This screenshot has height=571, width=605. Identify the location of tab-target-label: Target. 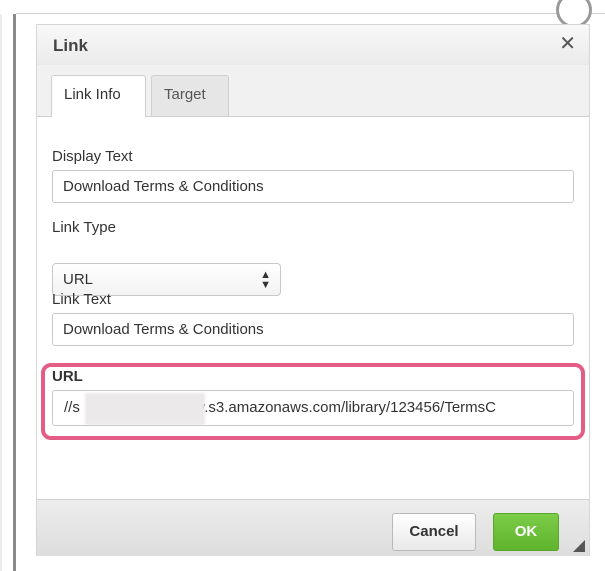
(185, 94).